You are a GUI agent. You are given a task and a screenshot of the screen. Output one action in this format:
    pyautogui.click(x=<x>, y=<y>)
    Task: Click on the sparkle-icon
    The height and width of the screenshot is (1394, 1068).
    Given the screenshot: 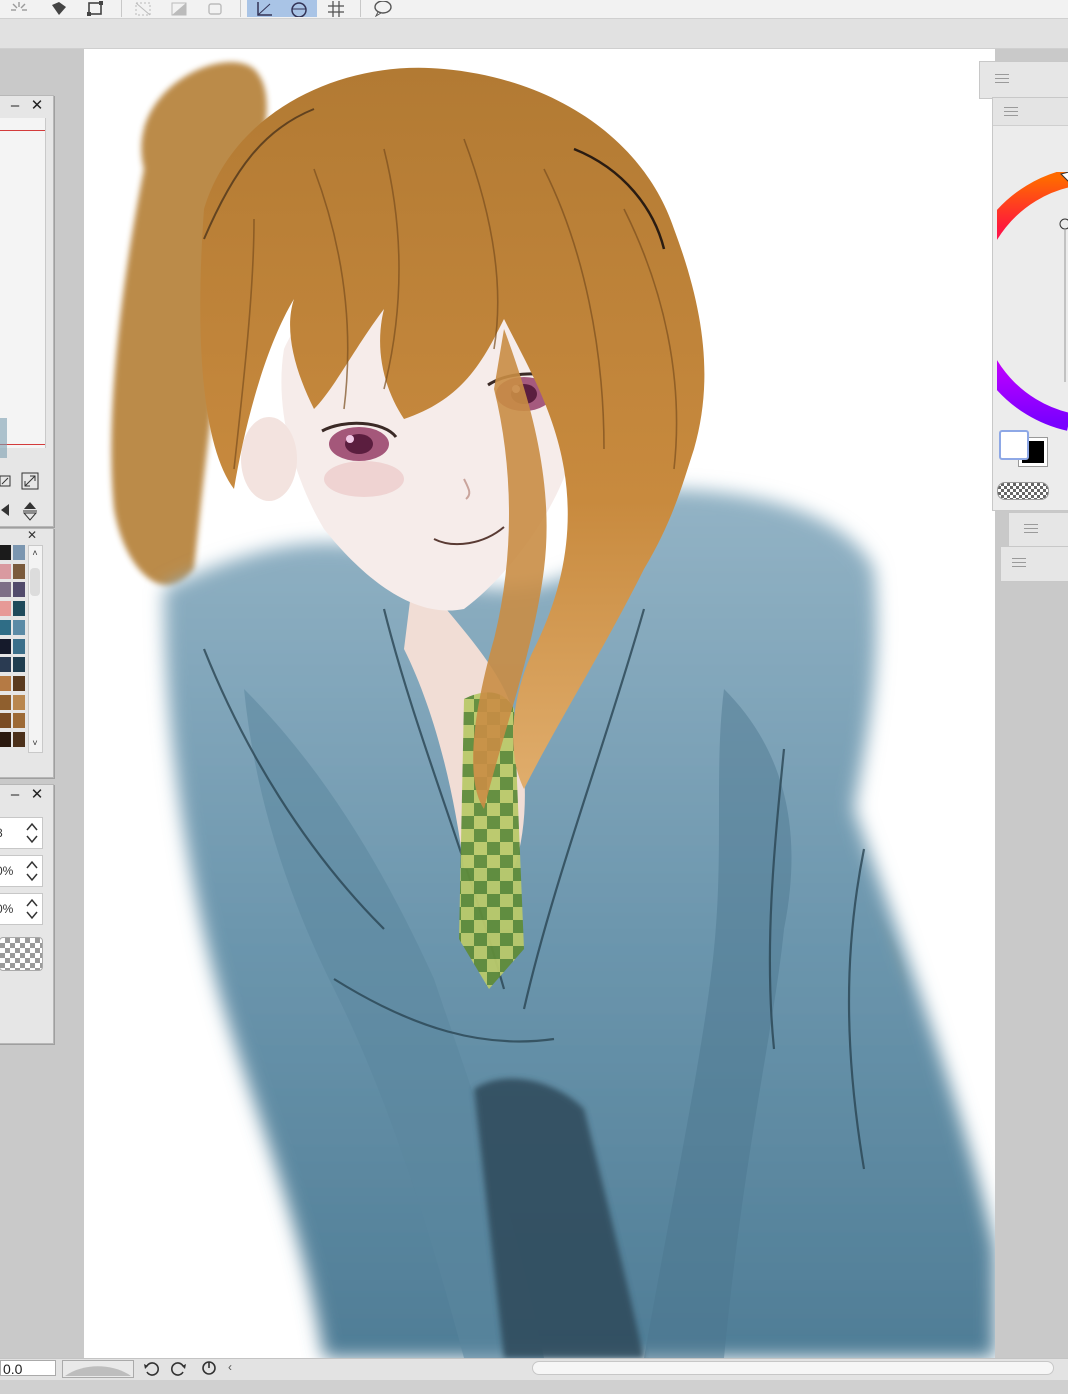 What is the action you would take?
    pyautogui.click(x=19, y=8)
    